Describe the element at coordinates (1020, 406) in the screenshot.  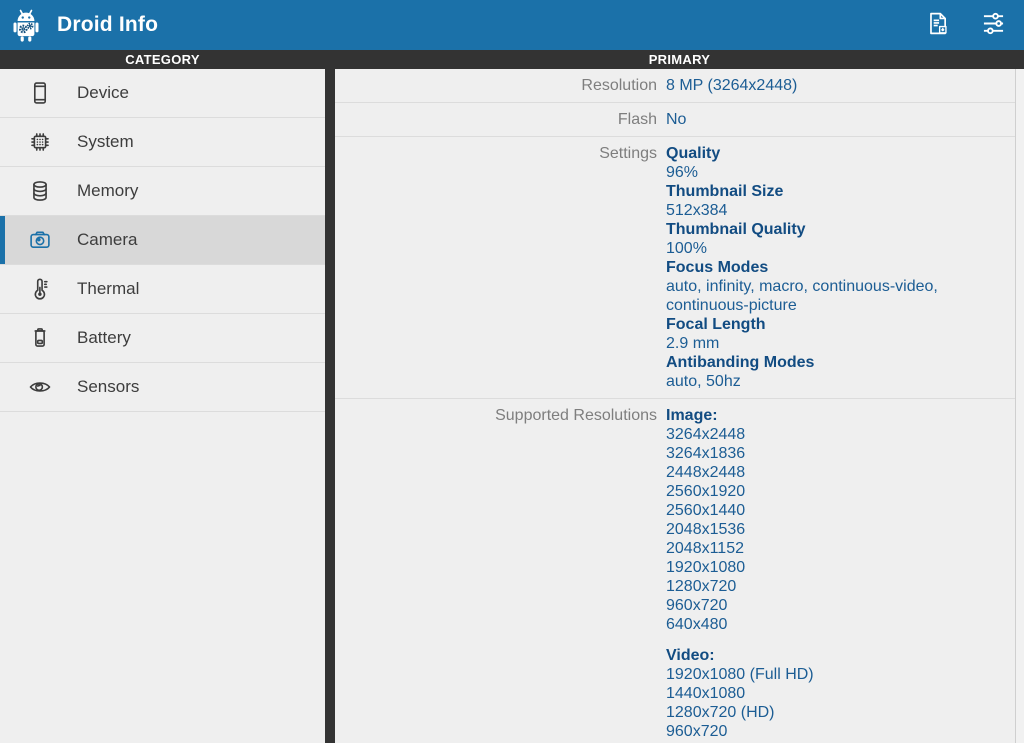
I see `scrollbar-gutter` at that location.